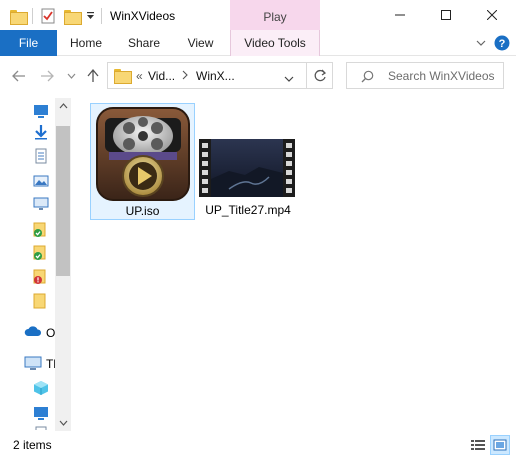 The height and width of the screenshot is (457, 516). What do you see at coordinates (478, 445) in the screenshot?
I see `details-view-icon` at bounding box center [478, 445].